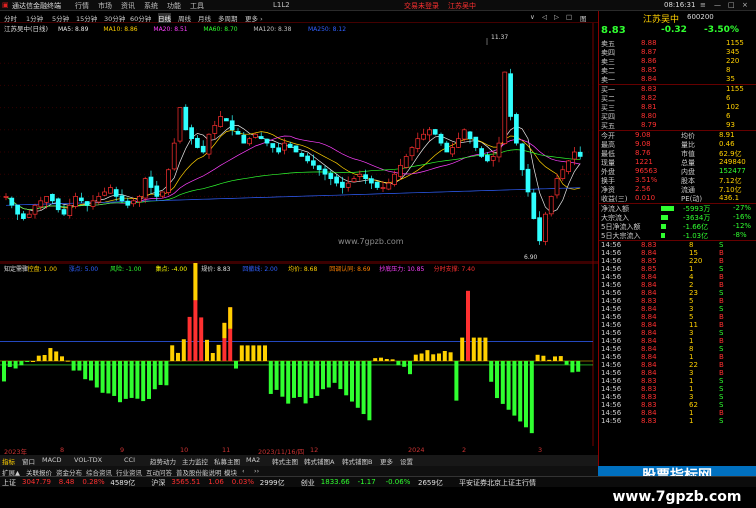  Describe the element at coordinates (129, 472) in the screenshot. I see `extended-tab: 行业资讯` at that location.